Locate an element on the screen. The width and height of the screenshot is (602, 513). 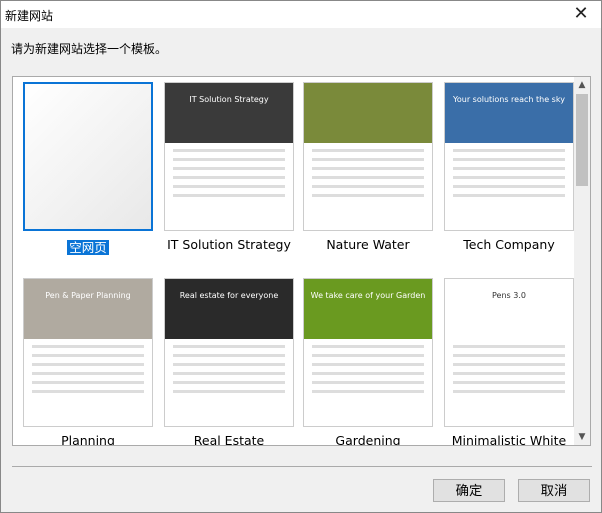
template-label: IT Solution Strategy is located at coordinates (229, 244).